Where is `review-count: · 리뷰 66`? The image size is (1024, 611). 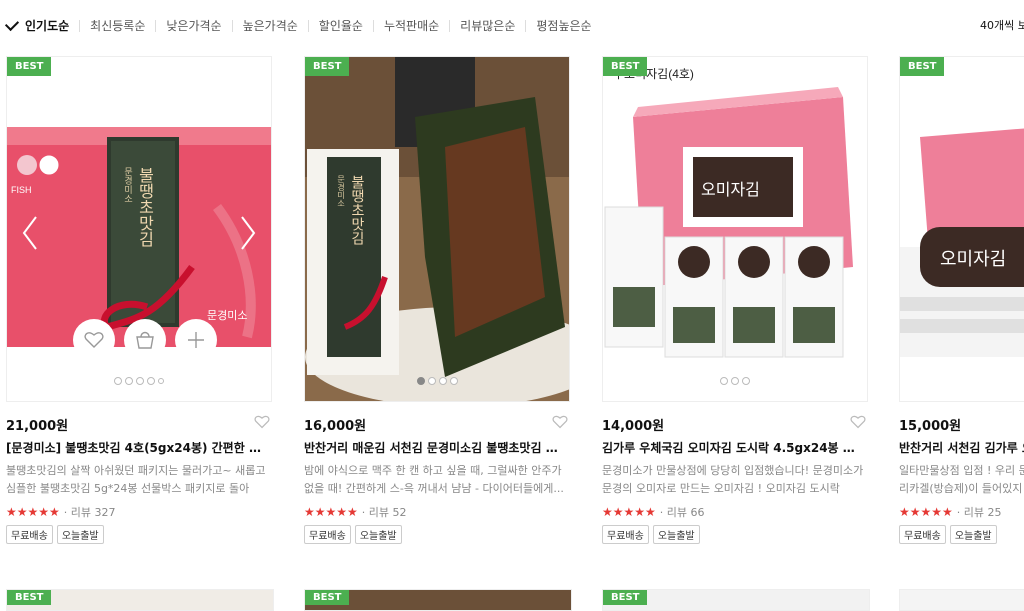 review-count: · 리뷰 66 is located at coordinates (682, 512).